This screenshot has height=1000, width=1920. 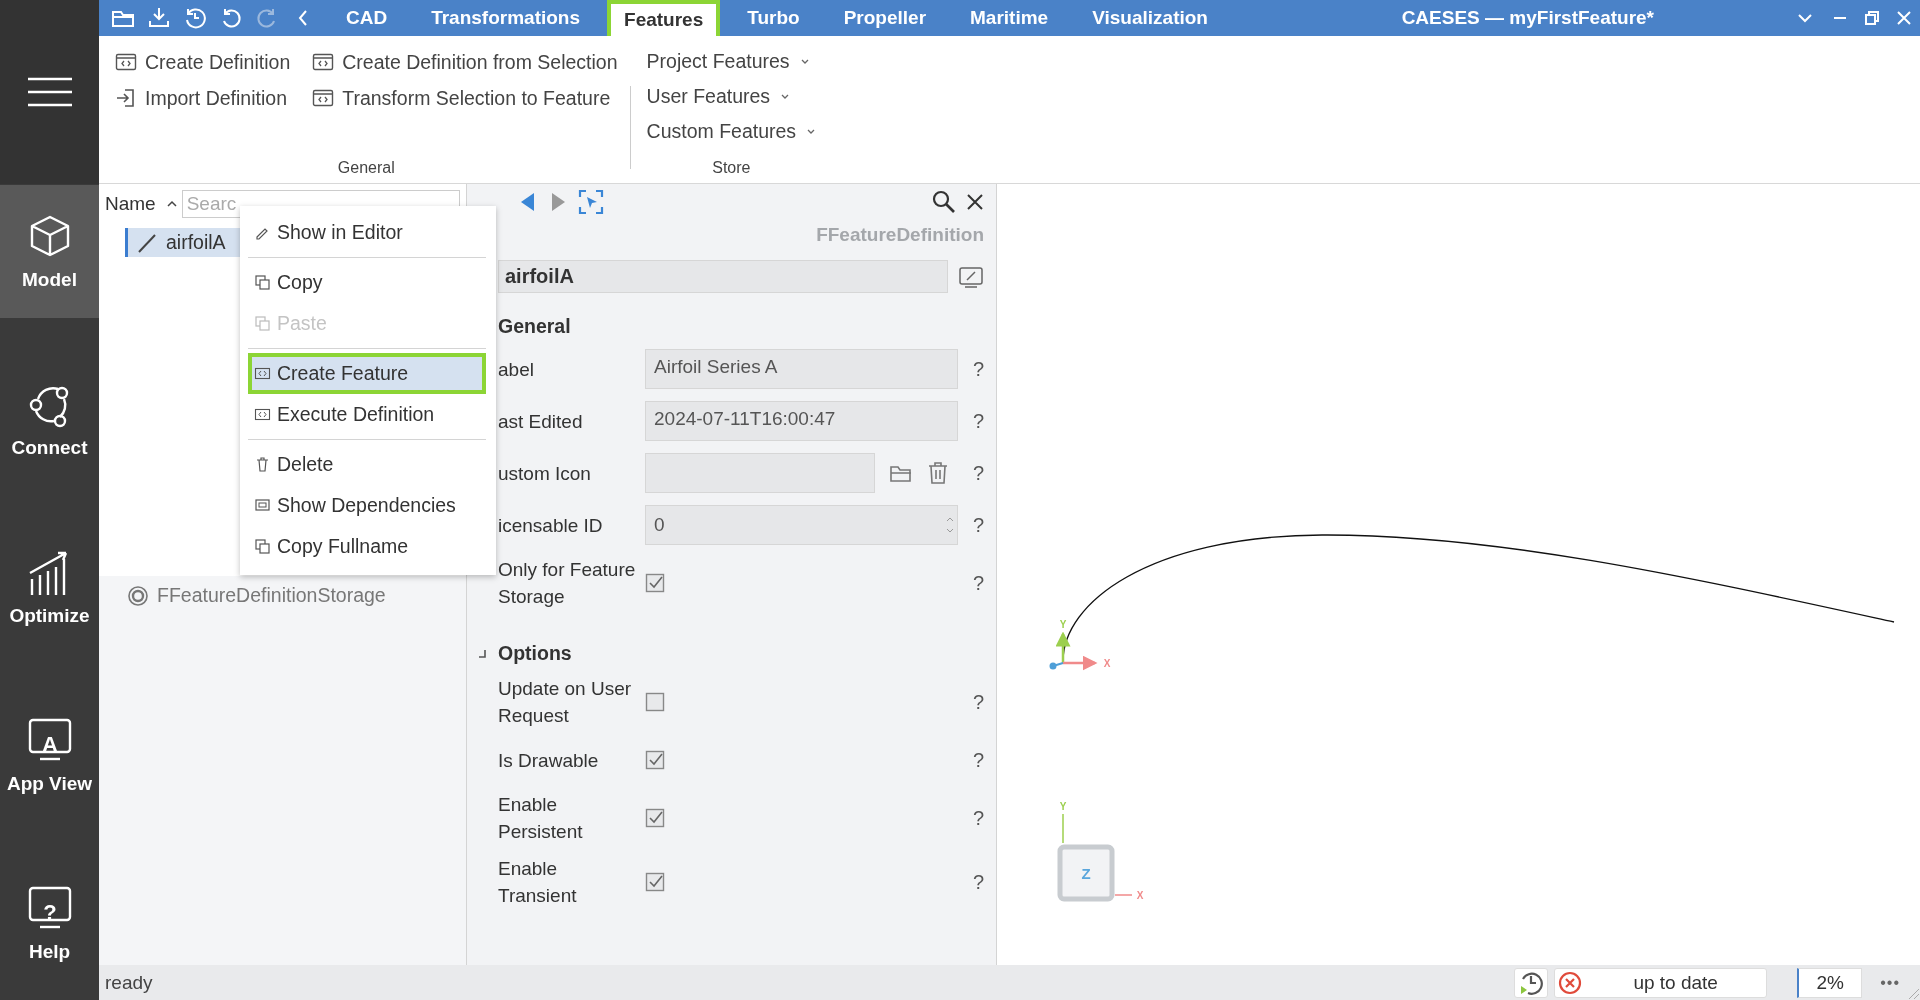 I want to click on edit-icon, so click(x=971, y=276).